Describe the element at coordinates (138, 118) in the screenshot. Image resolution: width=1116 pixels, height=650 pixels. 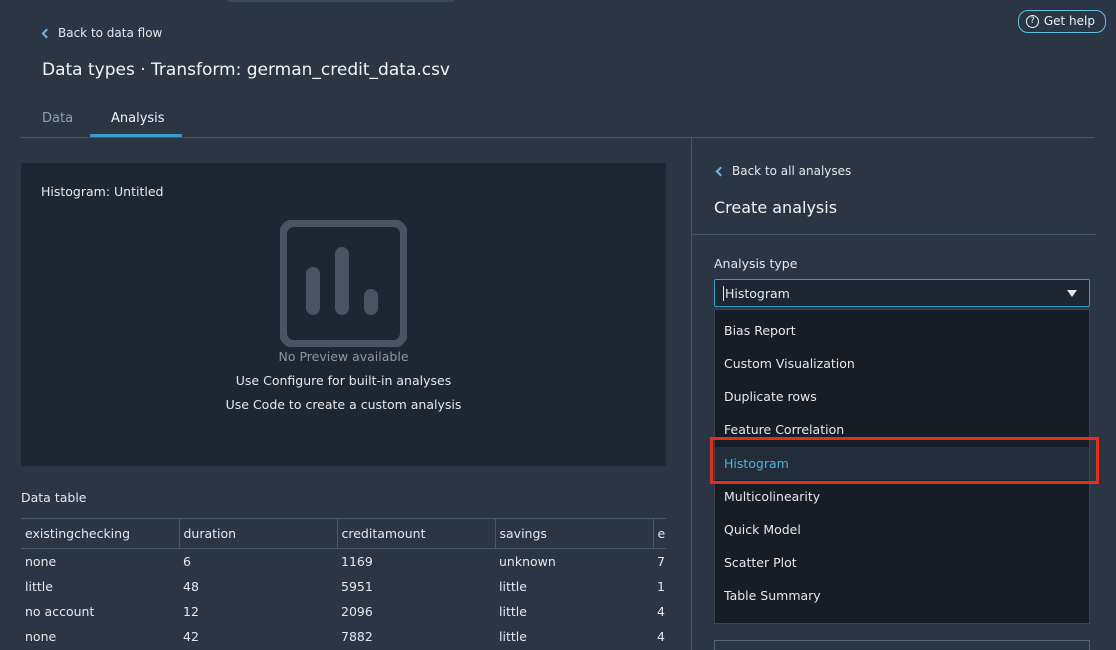
I see `tab-analysis: Analysis` at that location.